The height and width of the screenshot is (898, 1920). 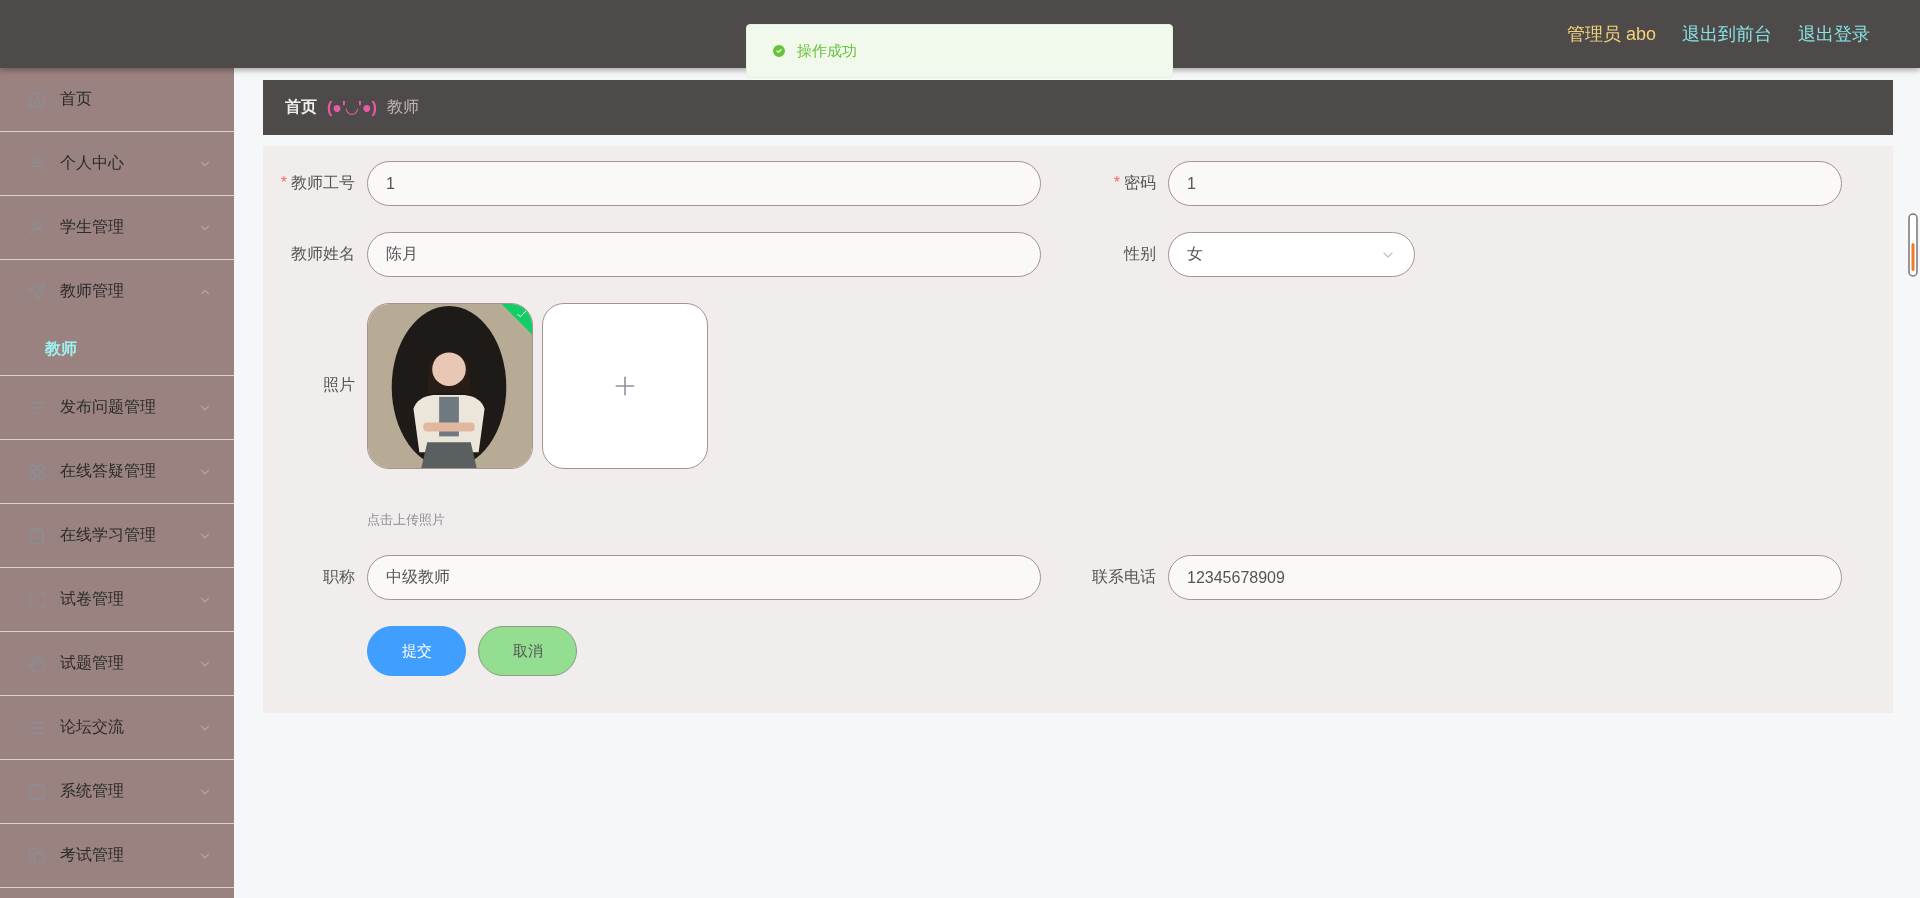 What do you see at coordinates (92, 663) in the screenshot?
I see `sidebar-item-label: 试题管理` at bounding box center [92, 663].